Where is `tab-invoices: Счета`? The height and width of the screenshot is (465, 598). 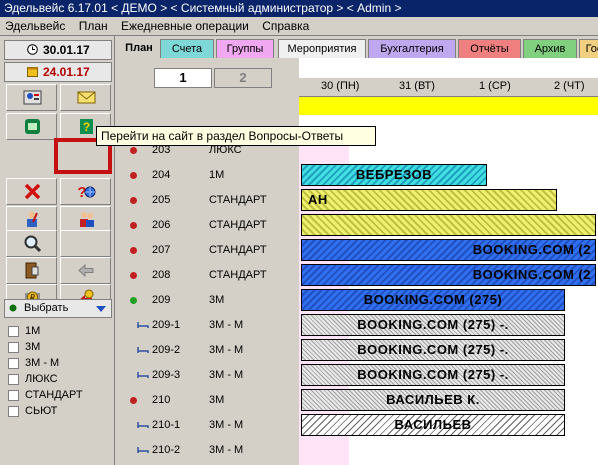
tab-invoices: Счета is located at coordinates (187, 48).